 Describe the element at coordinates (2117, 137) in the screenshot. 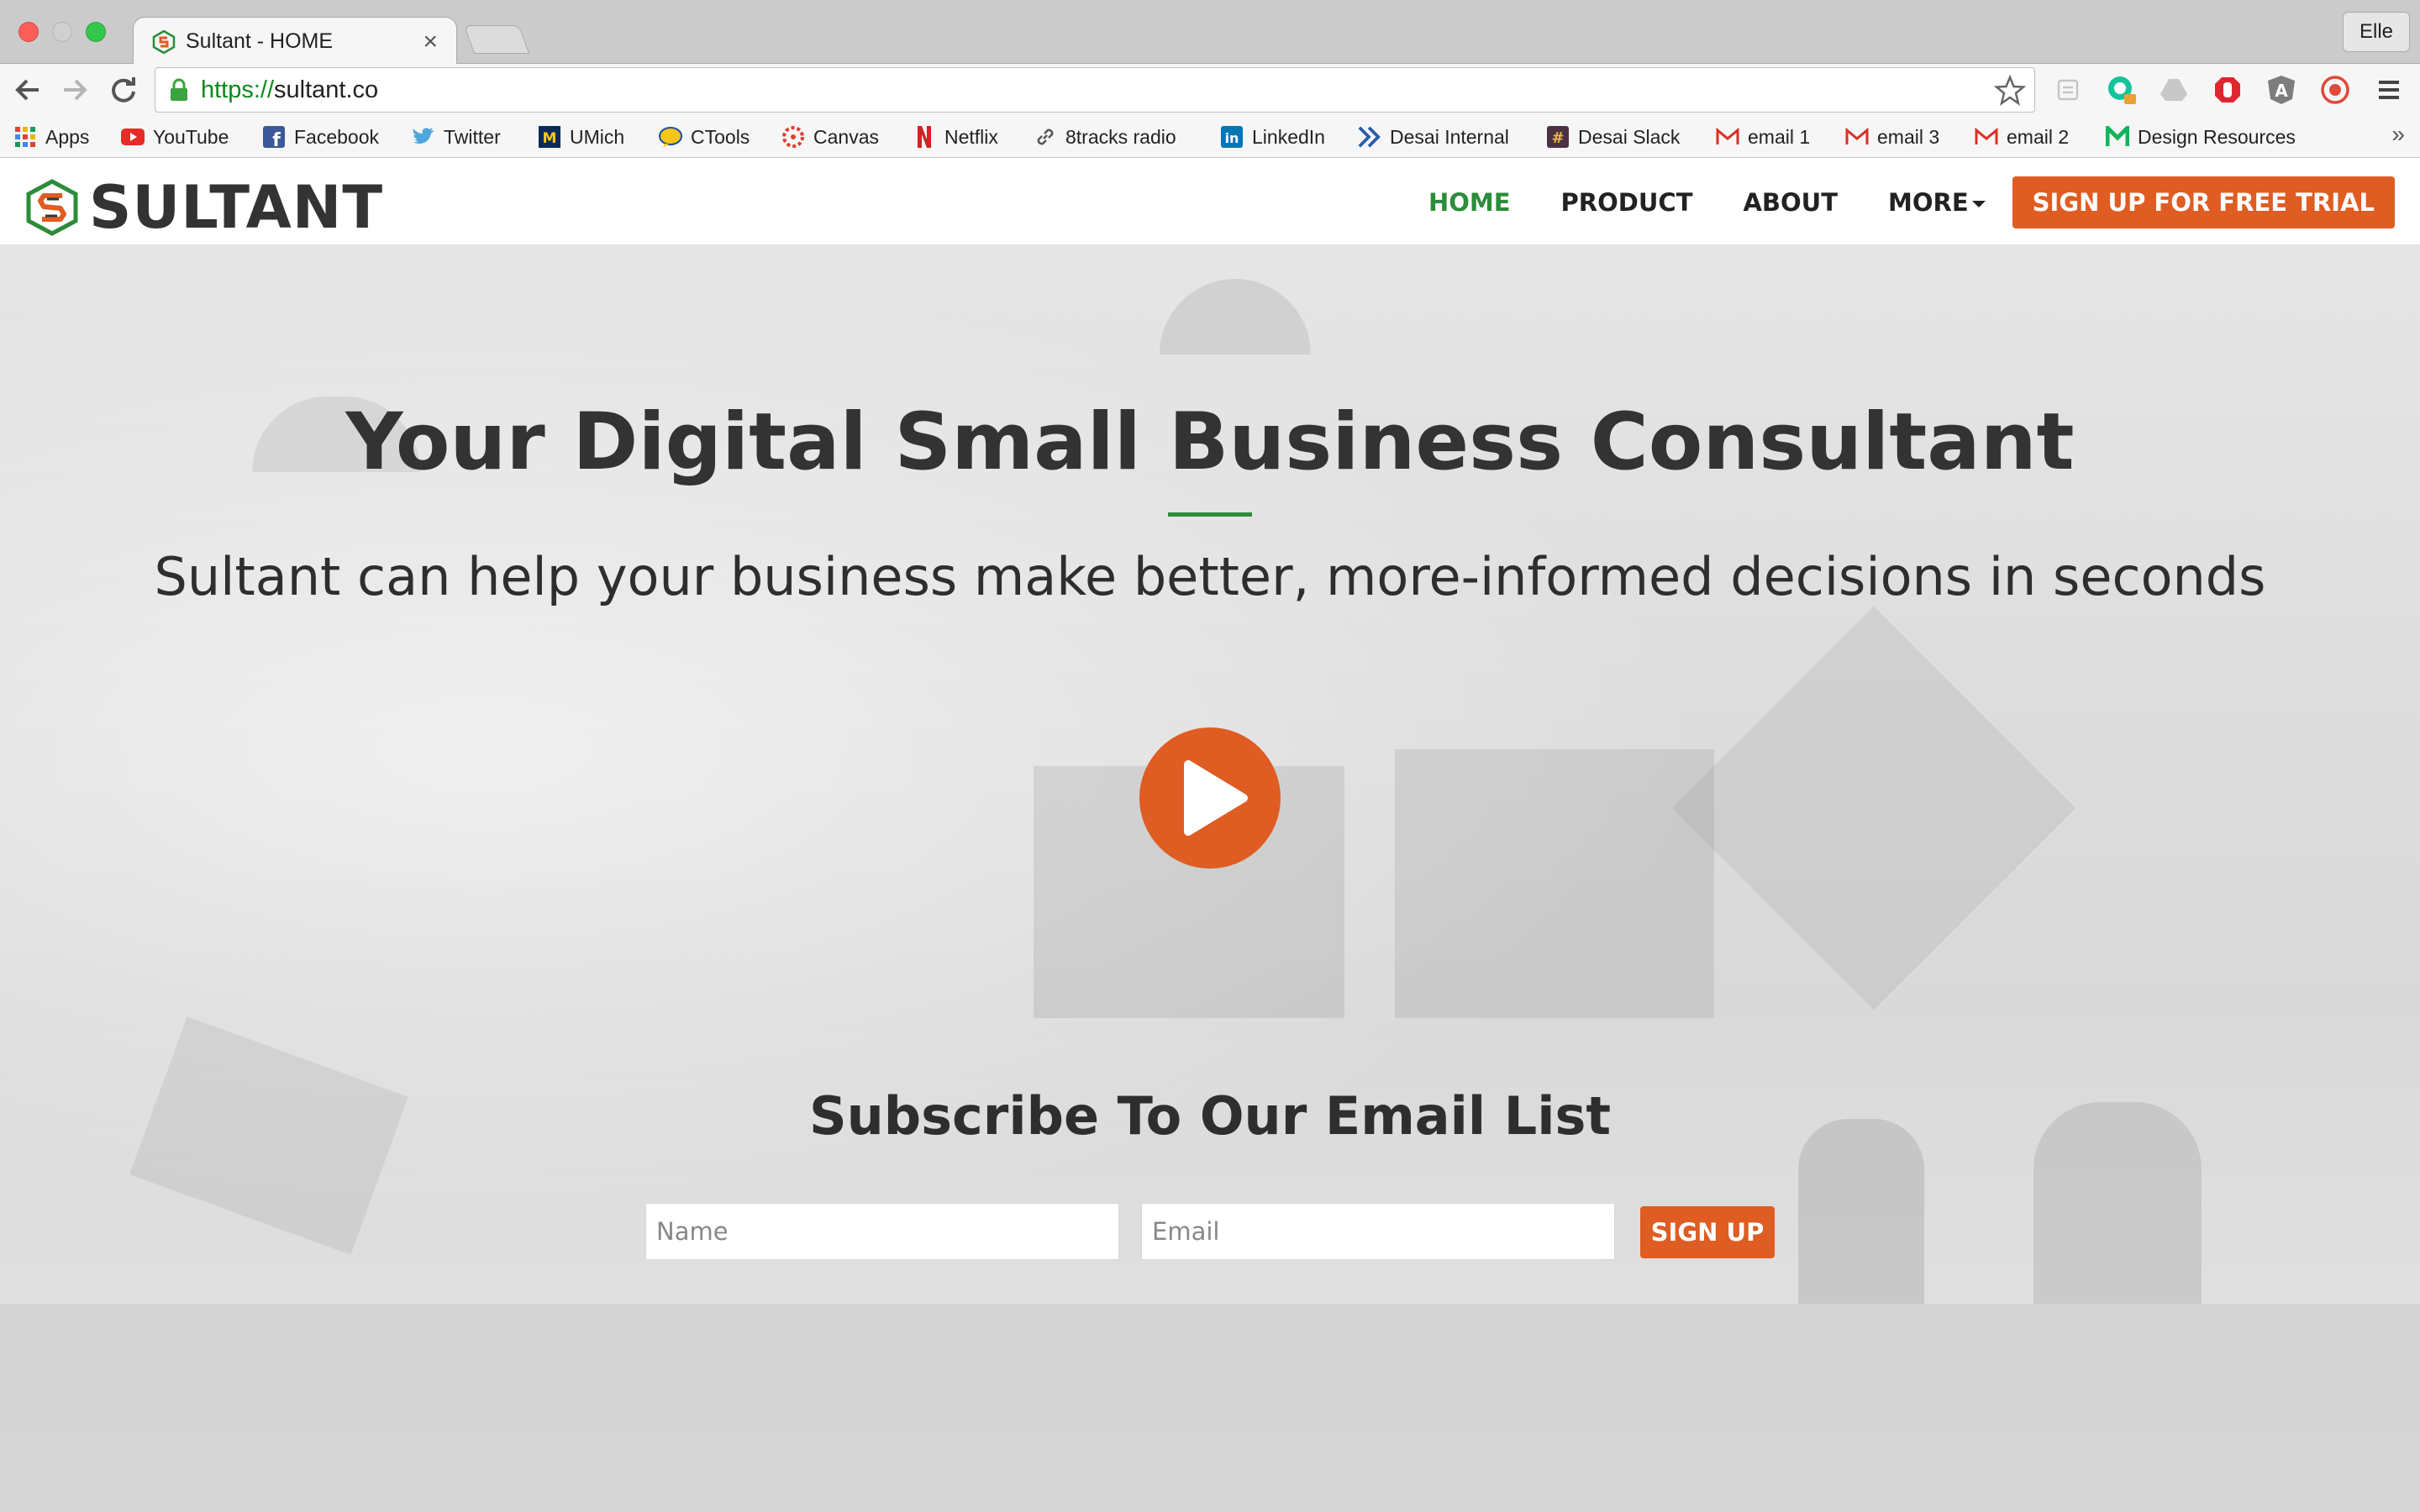

I see `design-resources-icon` at that location.